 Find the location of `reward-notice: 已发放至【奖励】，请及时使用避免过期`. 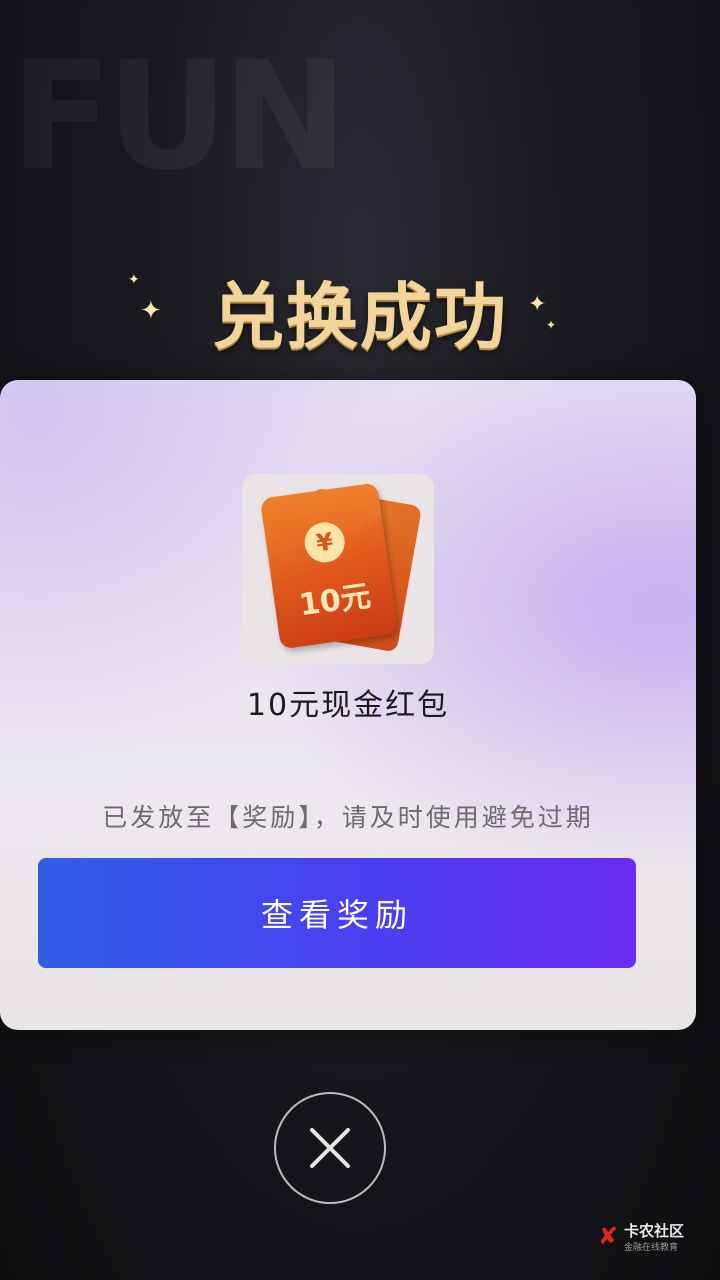

reward-notice: 已发放至【奖励】，请及时使用避免过期 is located at coordinates (348, 817).